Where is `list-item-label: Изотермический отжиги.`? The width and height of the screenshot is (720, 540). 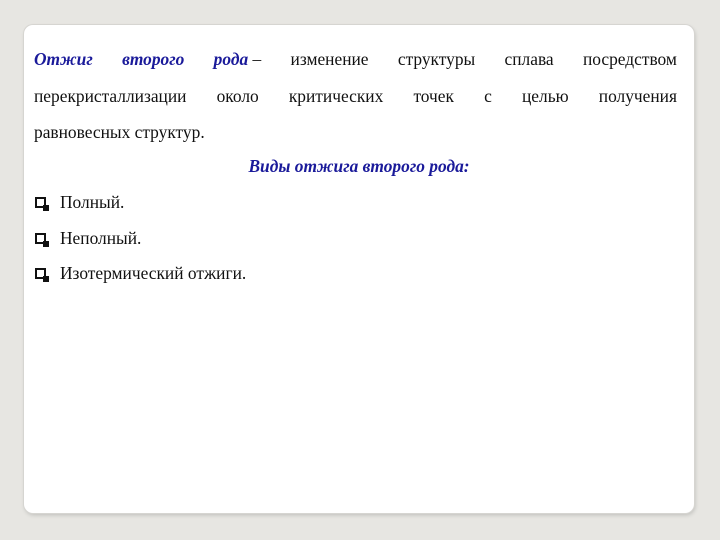
list-item-label: Изотермический отжиги. is located at coordinates (153, 272).